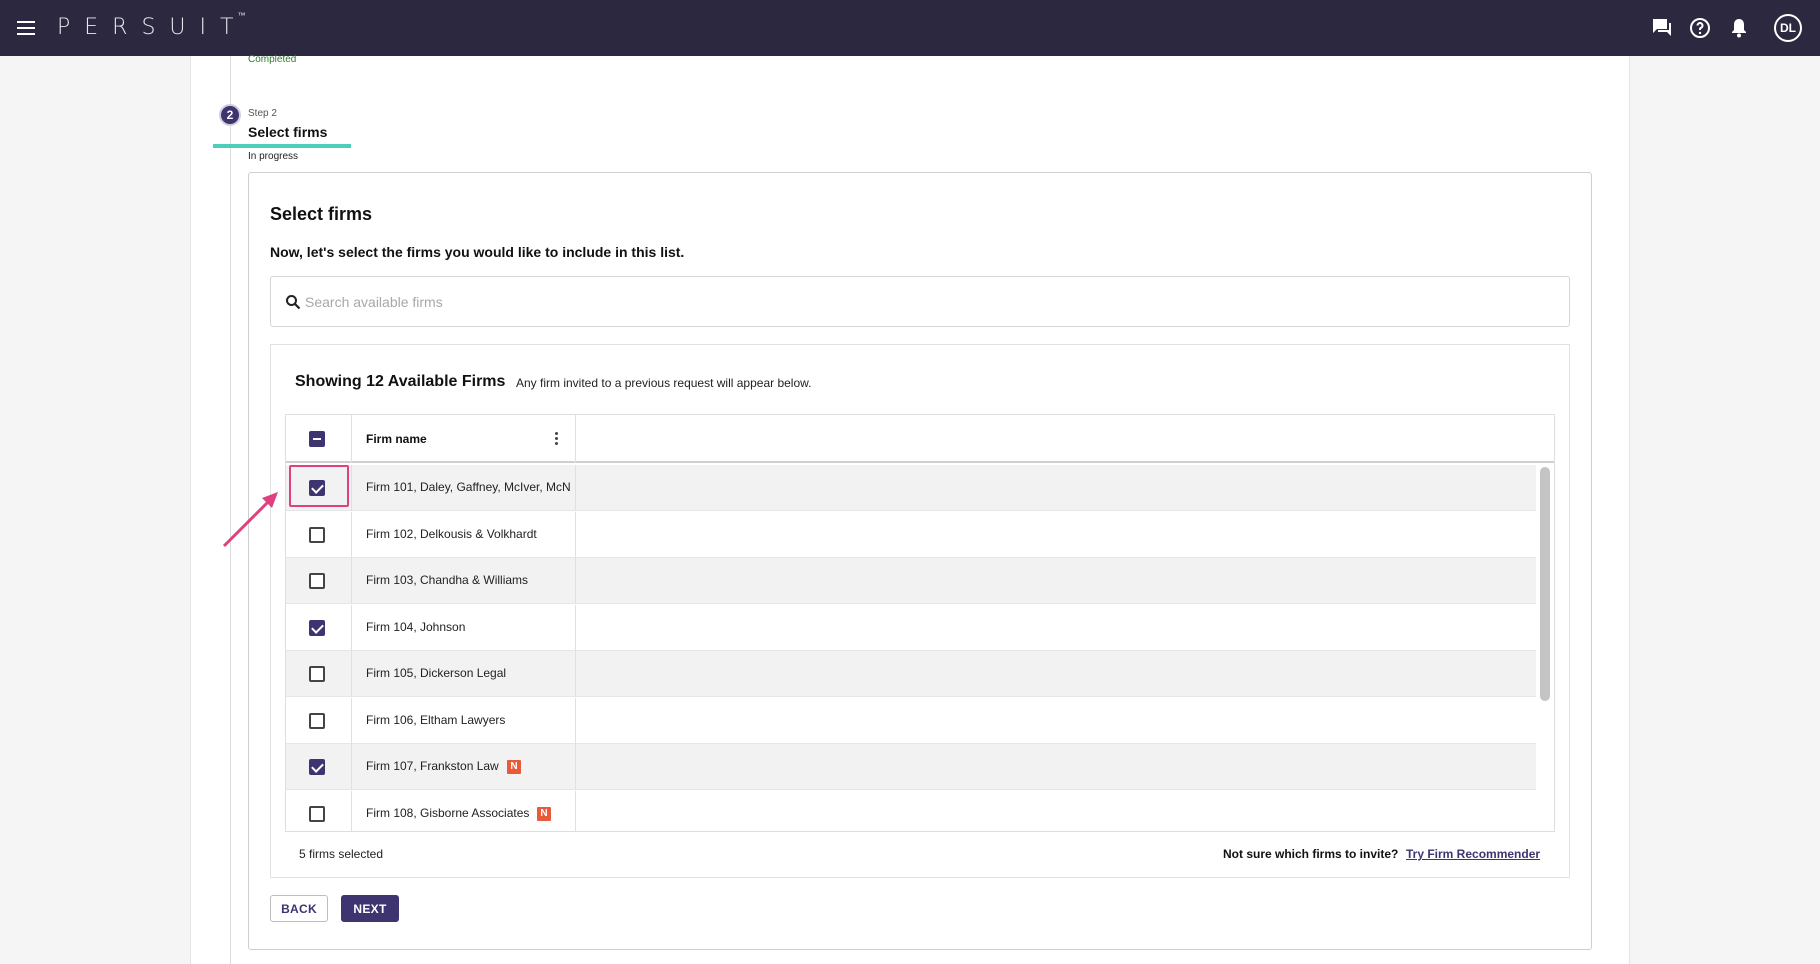  Describe the element at coordinates (468, 487) in the screenshot. I see `firm-name: Firm 101, Daley, Gaffney, McIver, McN` at that location.